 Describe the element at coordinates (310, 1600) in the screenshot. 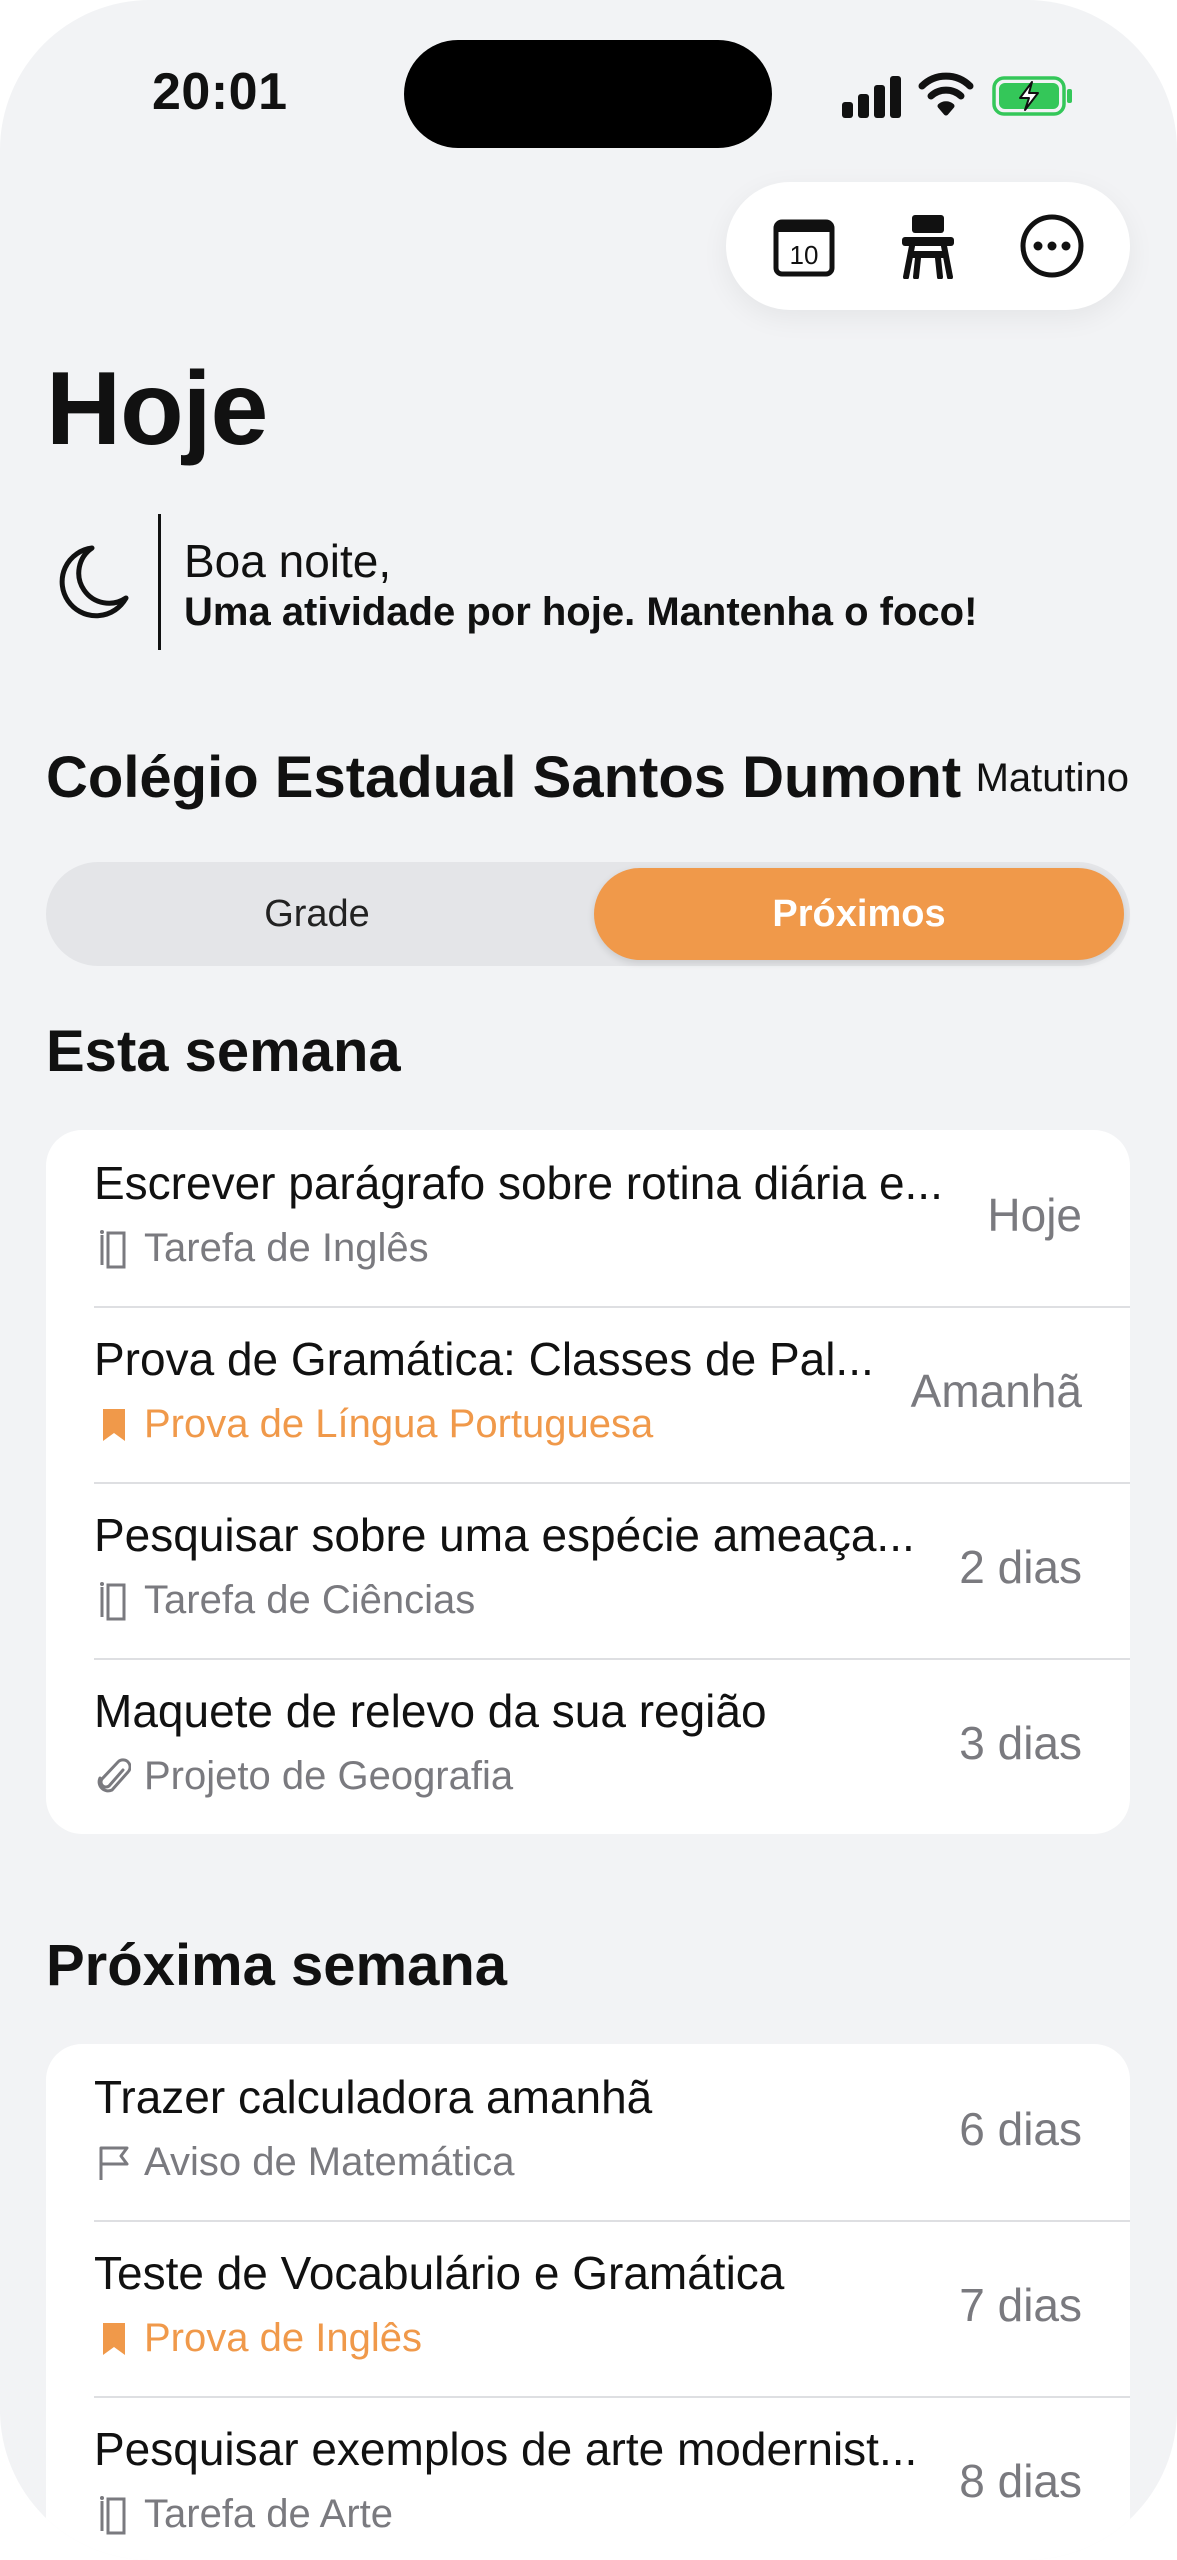

I see `item-category: Tarefa de Ciências` at that location.